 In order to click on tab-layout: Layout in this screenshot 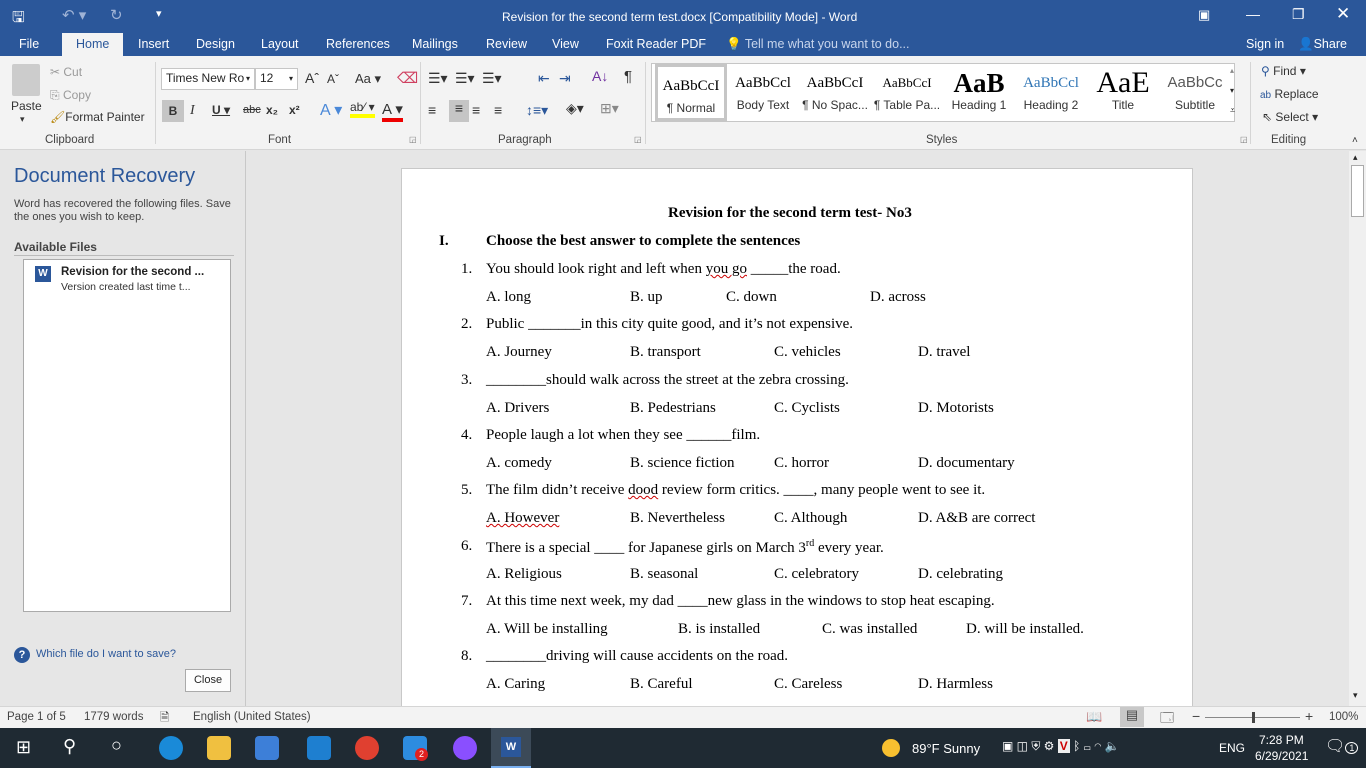, I will do `click(280, 44)`.